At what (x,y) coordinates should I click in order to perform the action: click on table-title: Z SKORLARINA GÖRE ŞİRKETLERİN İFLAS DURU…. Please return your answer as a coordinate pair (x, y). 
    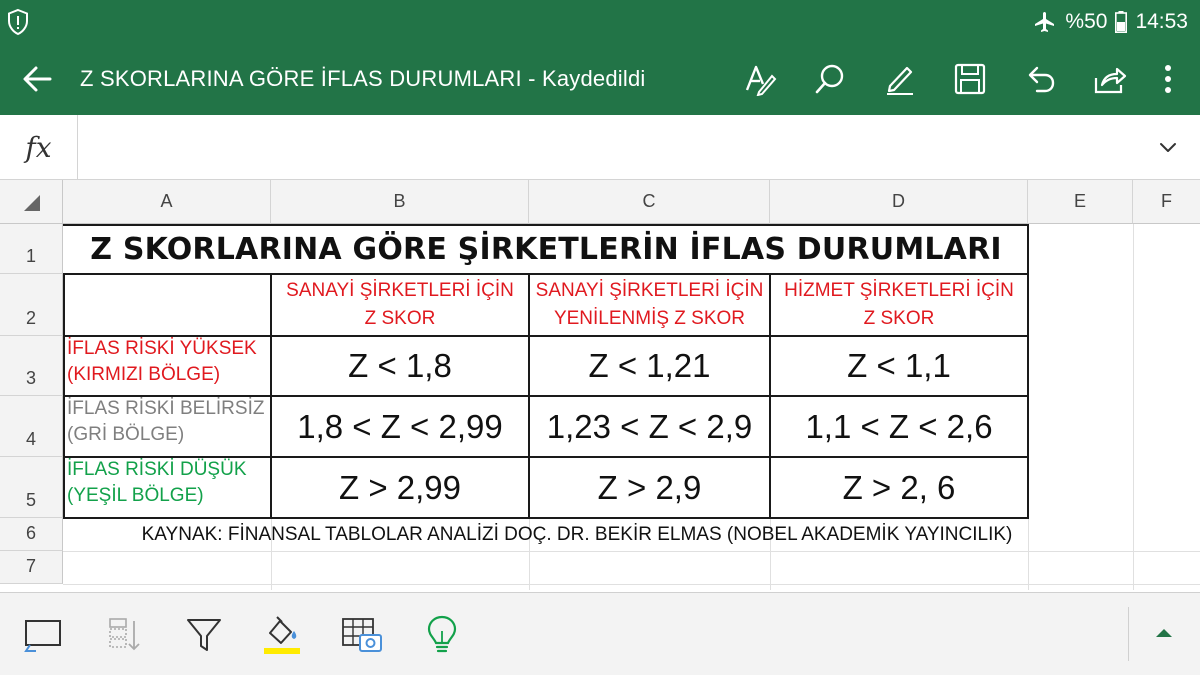
    Looking at the image, I should click on (546, 249).